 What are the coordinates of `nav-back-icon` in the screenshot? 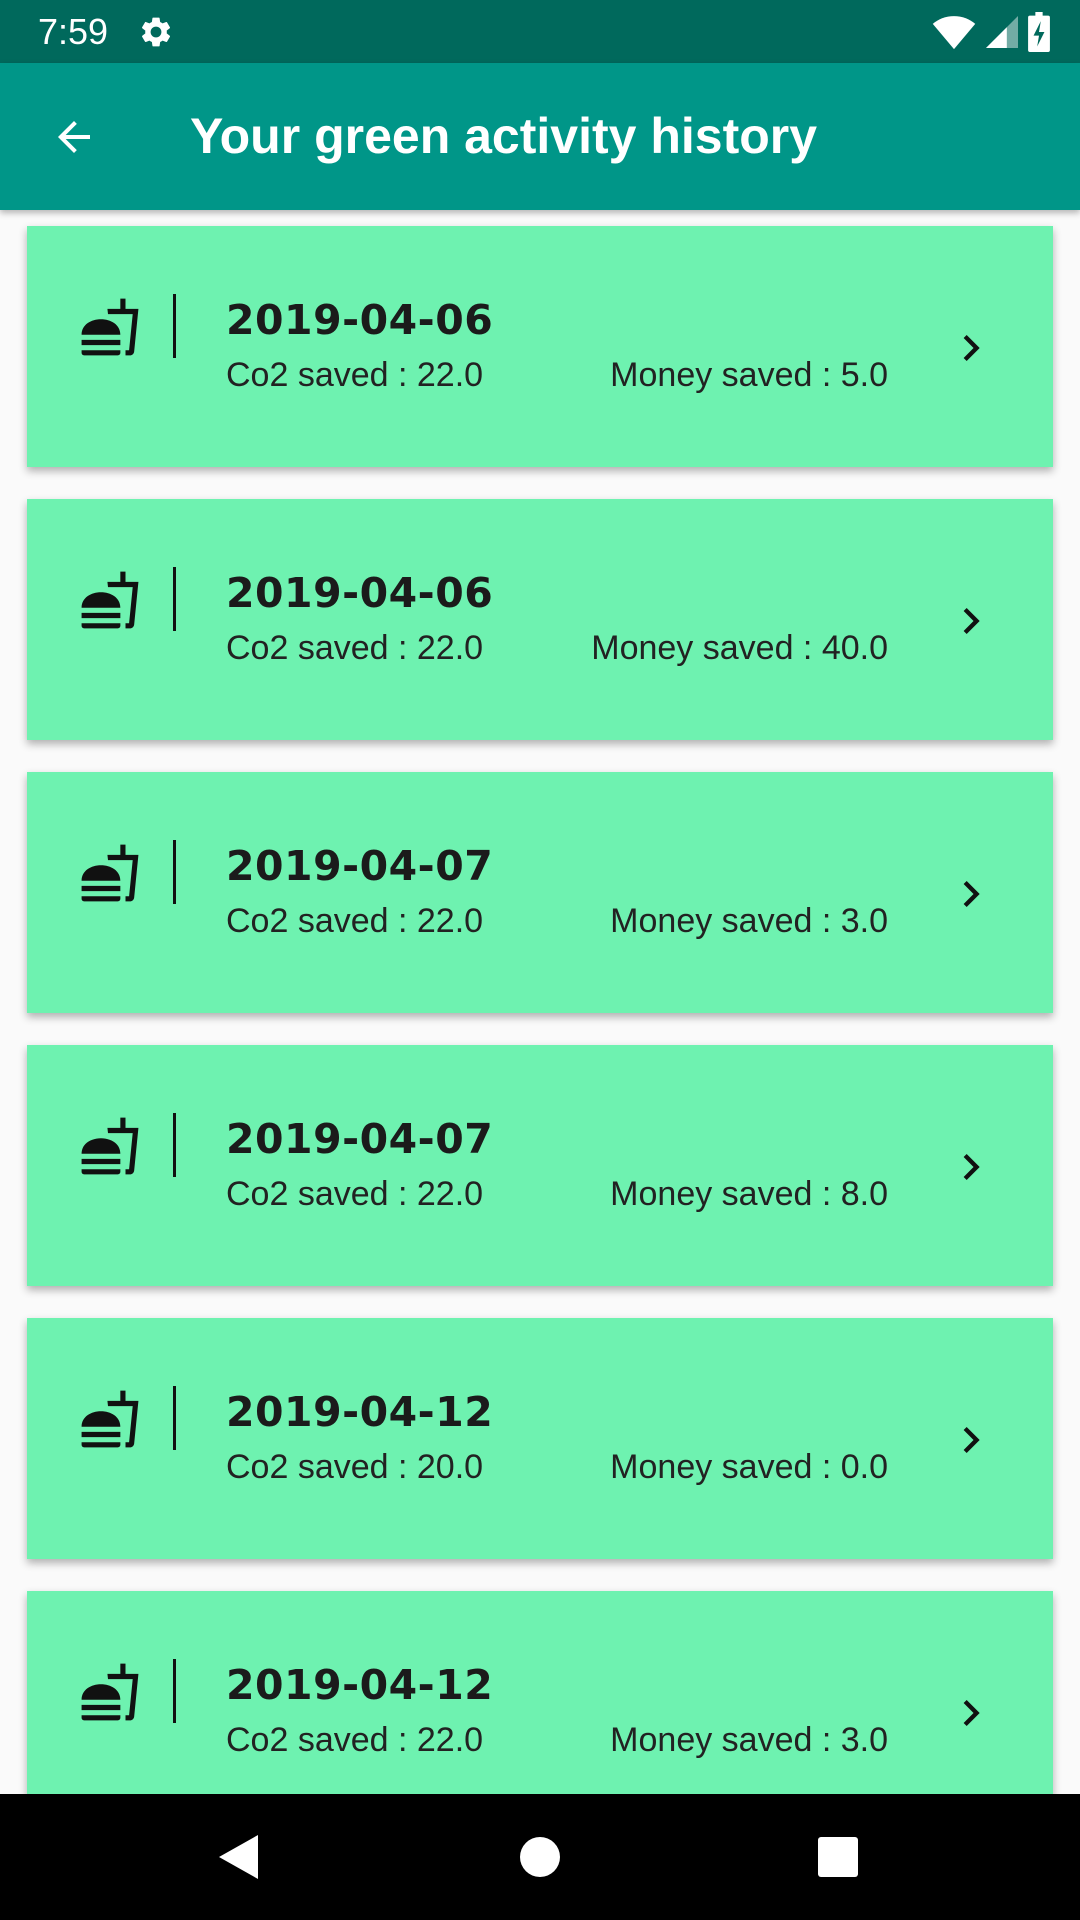 It's located at (238, 1857).